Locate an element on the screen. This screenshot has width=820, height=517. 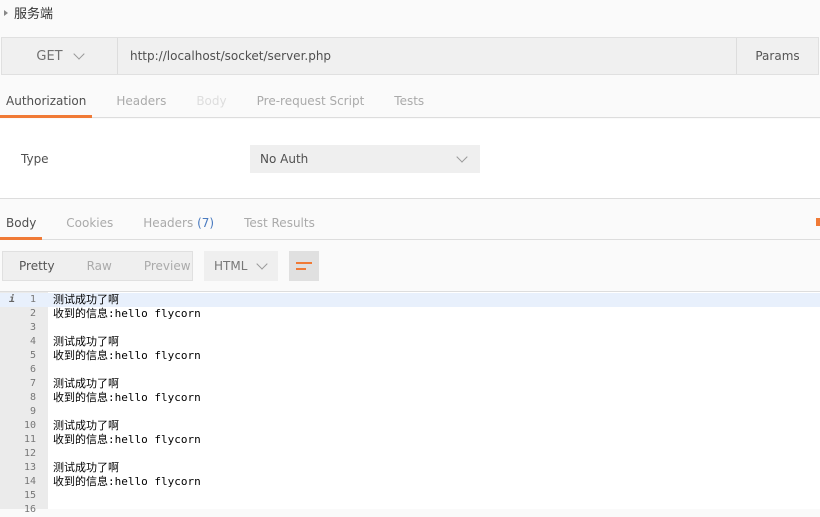
line-number: 1 is located at coordinates (32, 299).